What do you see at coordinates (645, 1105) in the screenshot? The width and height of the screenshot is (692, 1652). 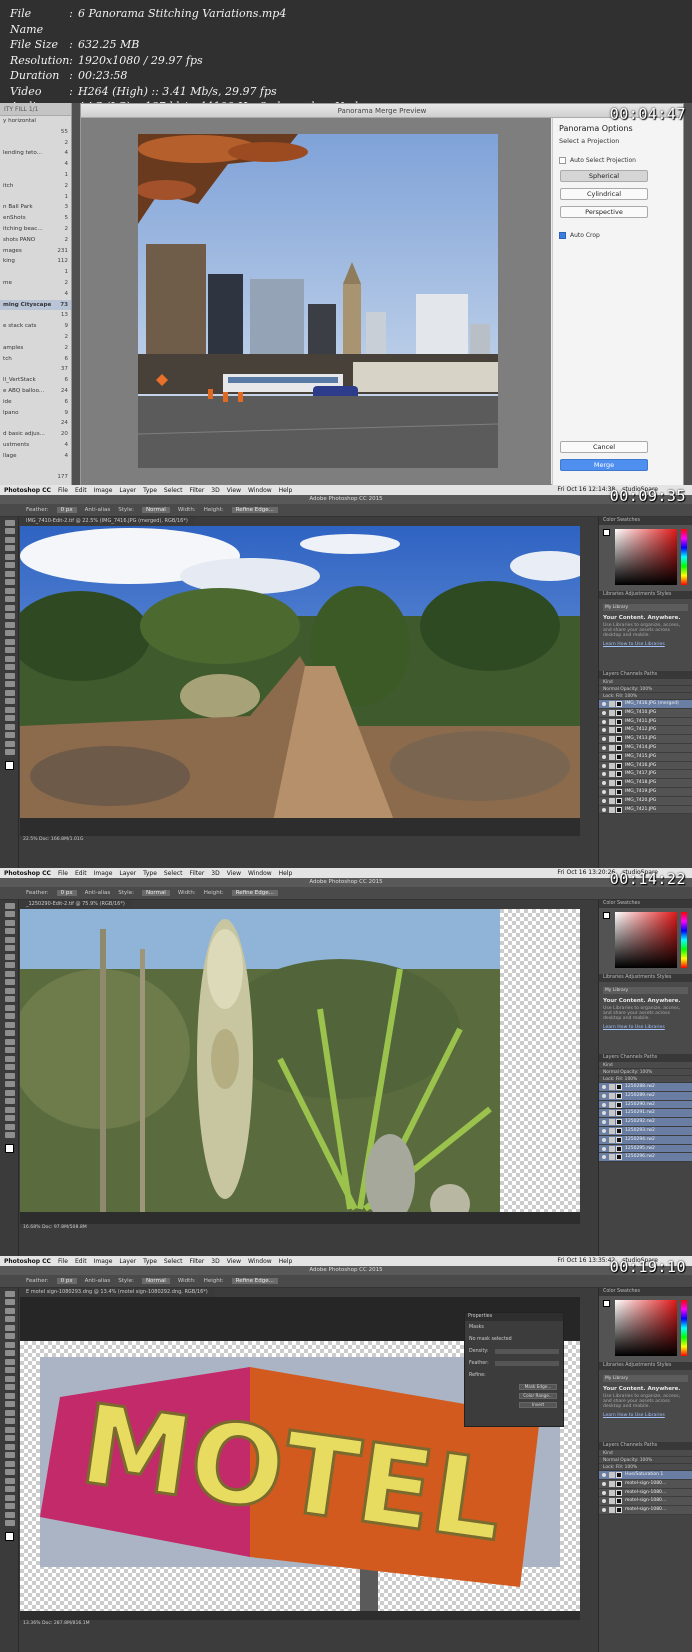 I see `layer-row: 1250290.rw2` at bounding box center [645, 1105].